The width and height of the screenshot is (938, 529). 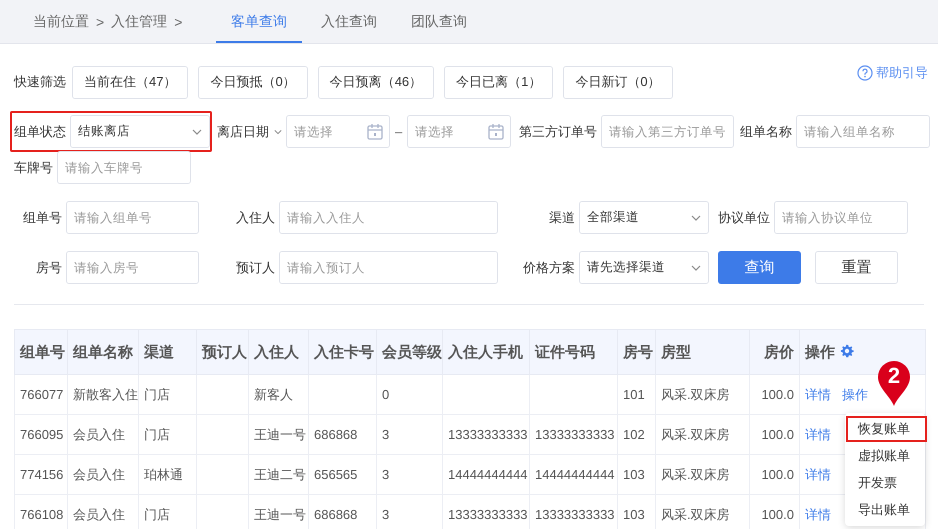 What do you see at coordinates (222, 352) in the screenshot?
I see `column-header: 预订人` at bounding box center [222, 352].